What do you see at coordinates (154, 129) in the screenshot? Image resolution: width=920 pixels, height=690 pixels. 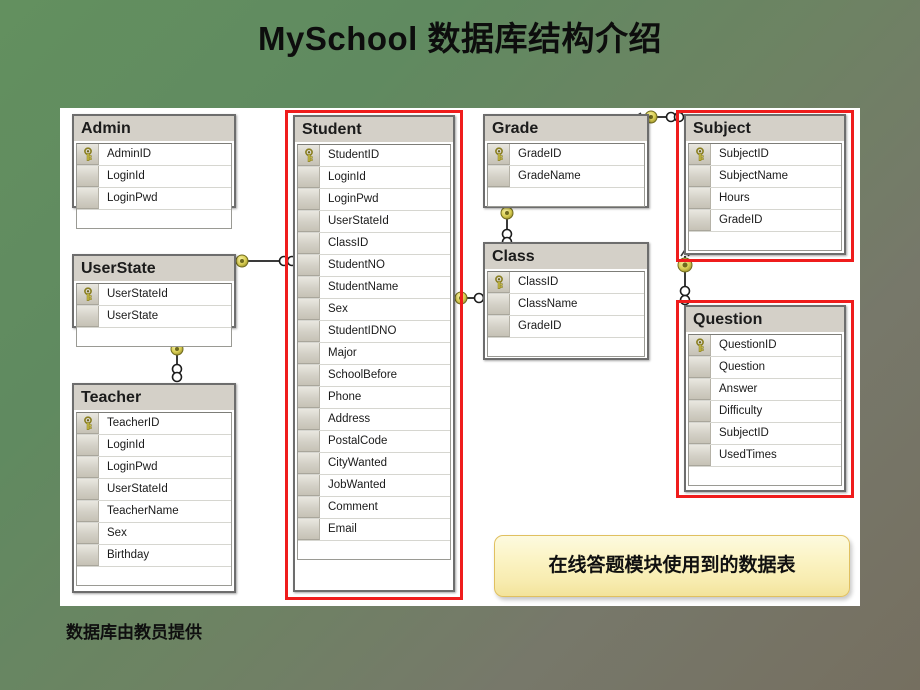 I see `table-header-admin: Admin` at bounding box center [154, 129].